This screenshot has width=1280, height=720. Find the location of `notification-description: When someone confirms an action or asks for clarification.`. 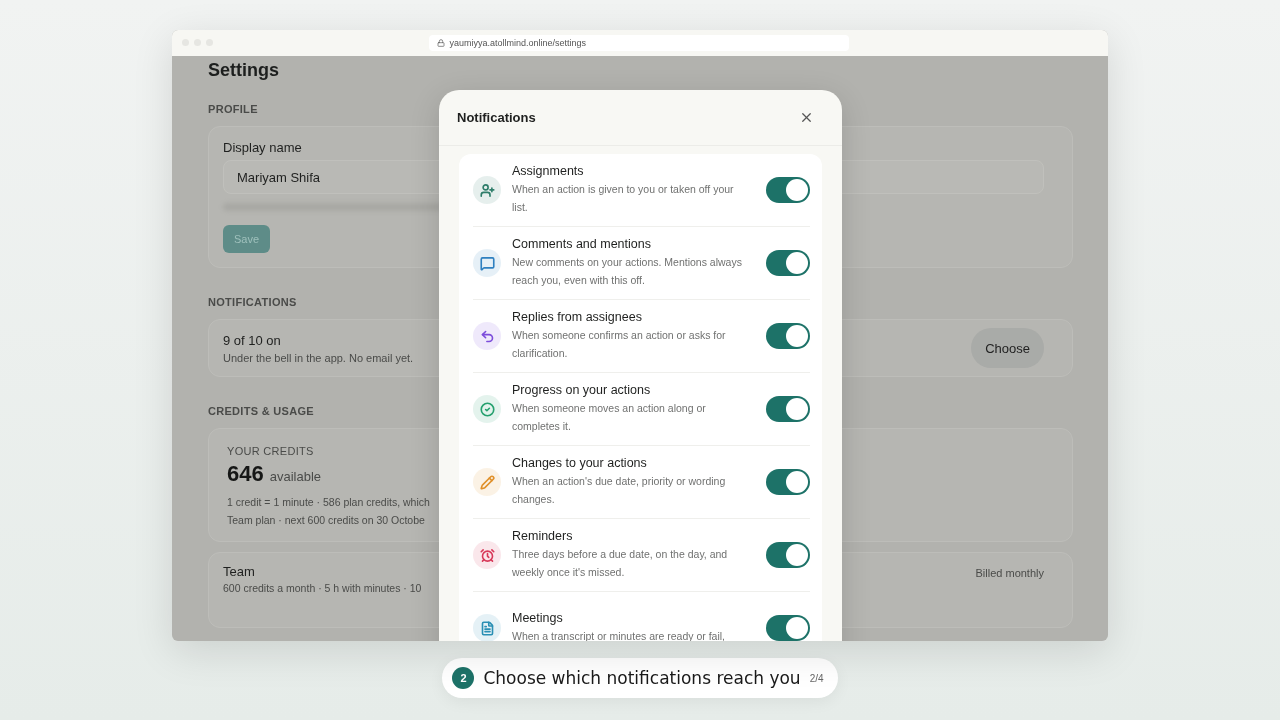

notification-description: When someone confirms an action or asks for clarification. is located at coordinates (619, 344).